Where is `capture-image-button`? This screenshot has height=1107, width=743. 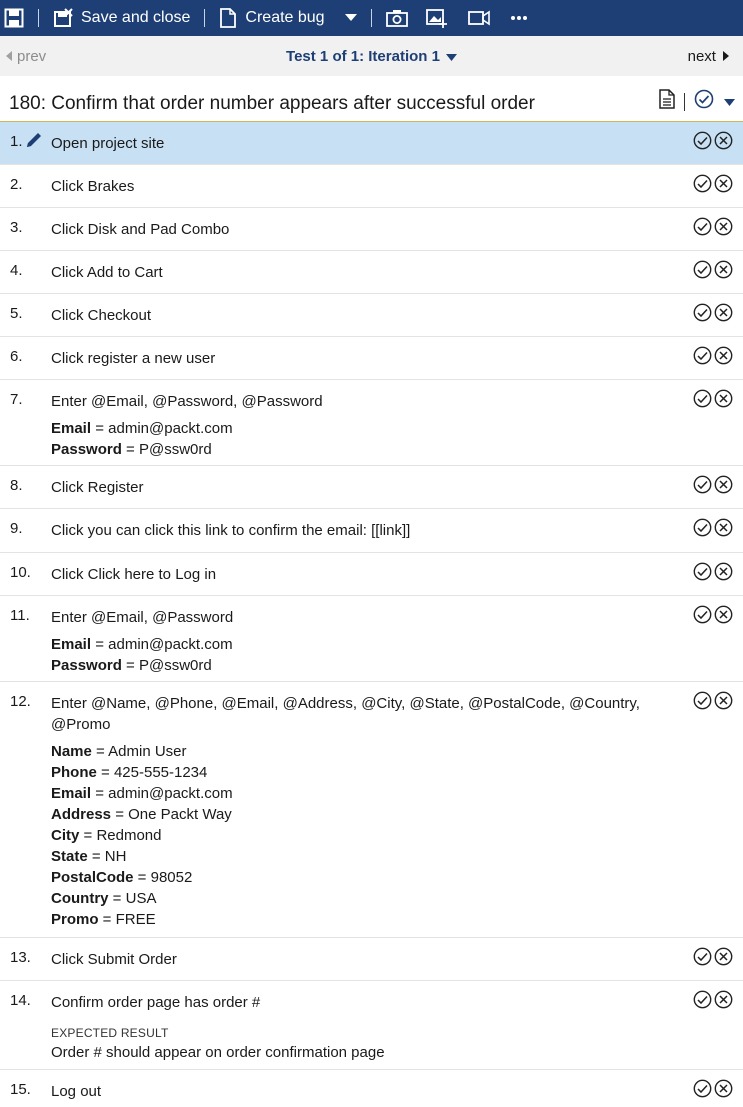 capture-image-button is located at coordinates (437, 18).